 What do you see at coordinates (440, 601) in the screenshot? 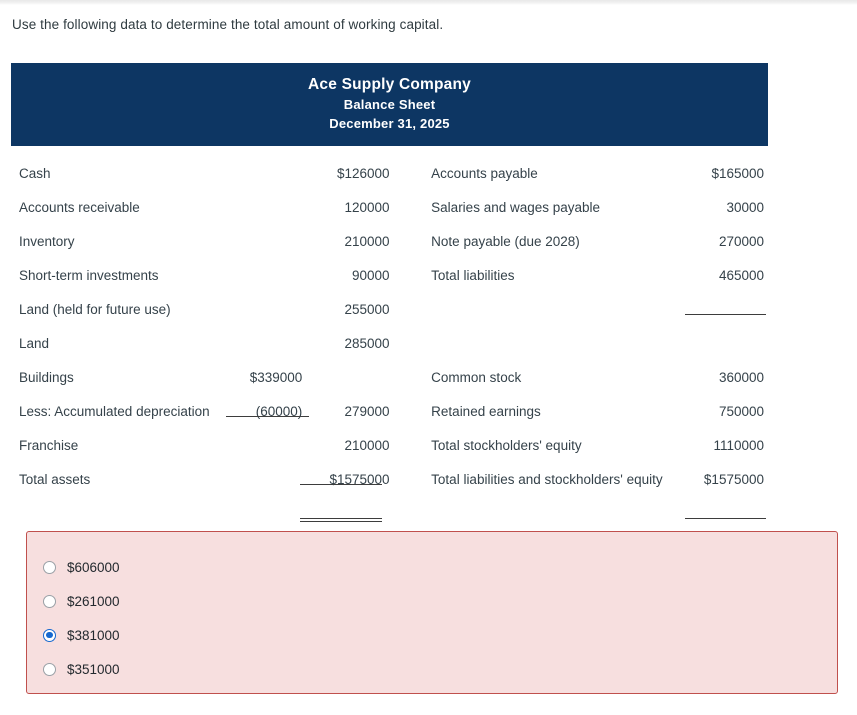
I see `answer-option-1: $261000` at bounding box center [440, 601].